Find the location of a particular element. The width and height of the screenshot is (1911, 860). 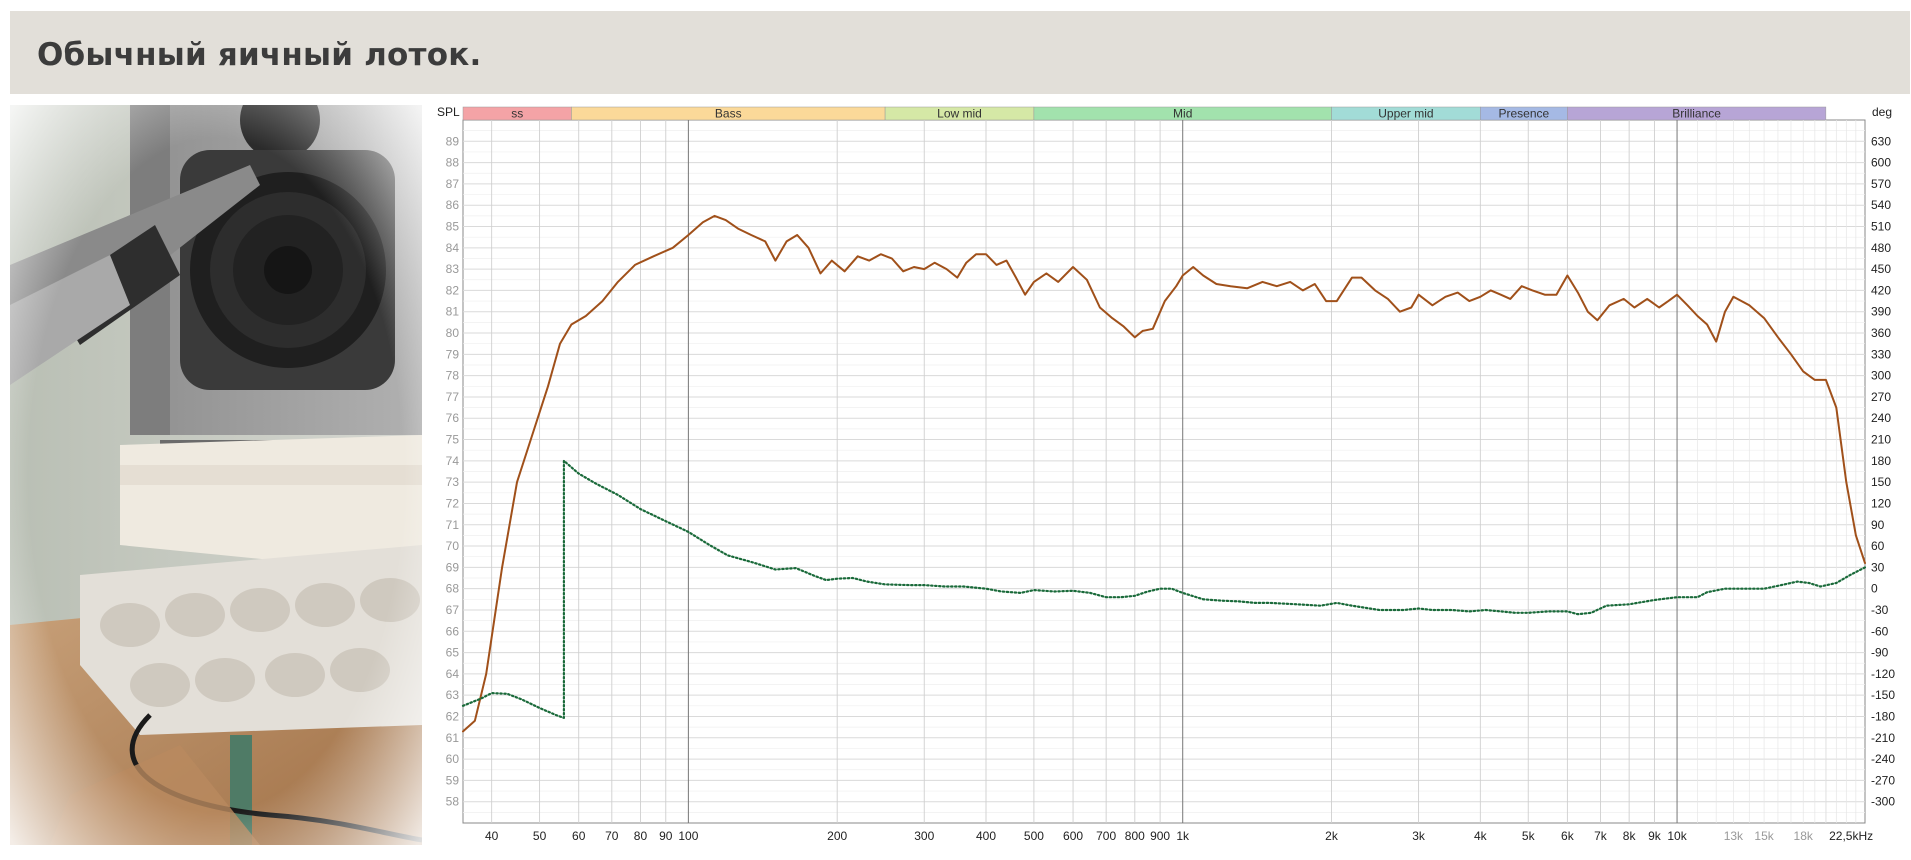

y-right-tick: 330 is located at coordinates (1881, 354).